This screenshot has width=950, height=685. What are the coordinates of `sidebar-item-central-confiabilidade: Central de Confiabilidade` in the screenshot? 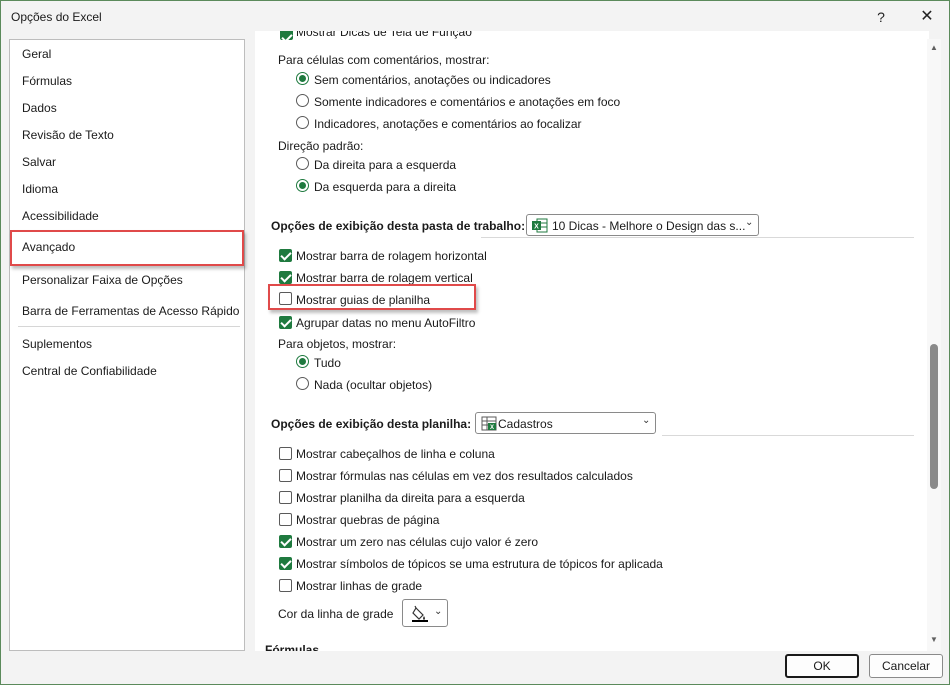 It's located at (89, 371).